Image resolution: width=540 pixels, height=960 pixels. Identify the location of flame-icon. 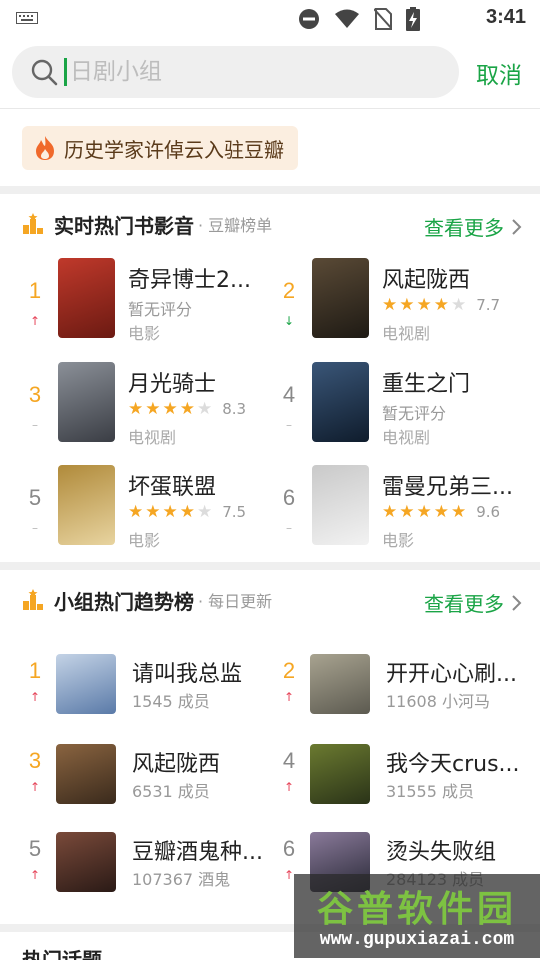
(45, 148).